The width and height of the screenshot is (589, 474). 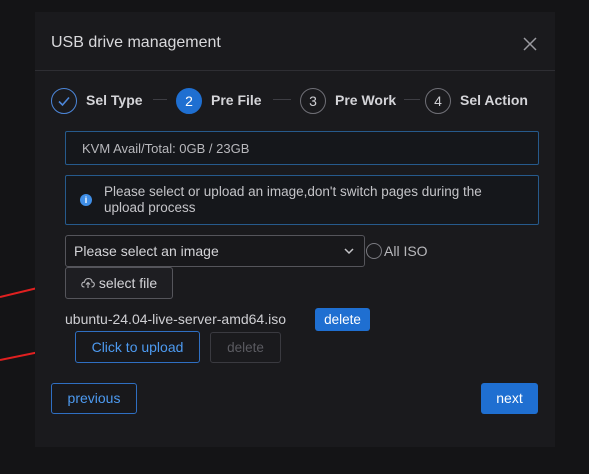 I want to click on check-icon, so click(x=64, y=101).